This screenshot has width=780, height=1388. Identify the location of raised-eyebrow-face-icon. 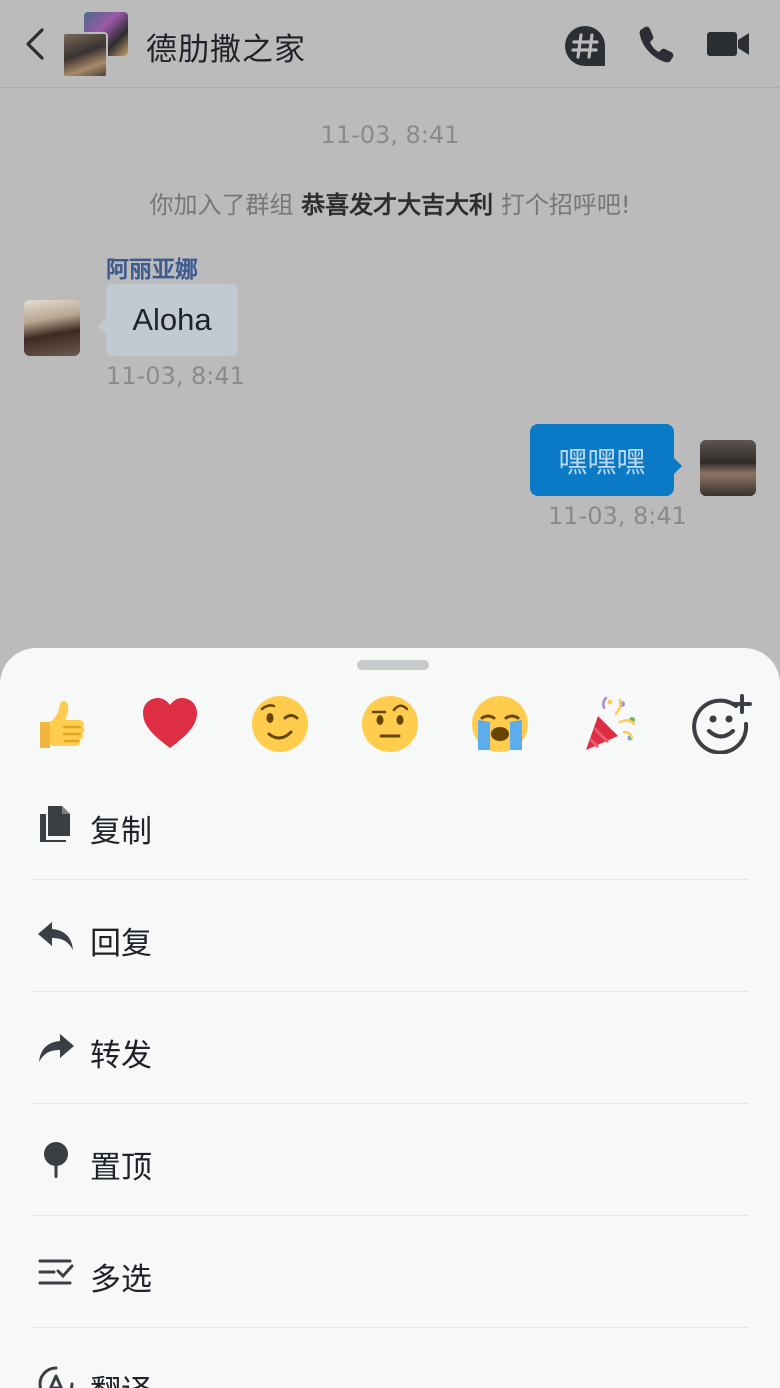
(390, 724).